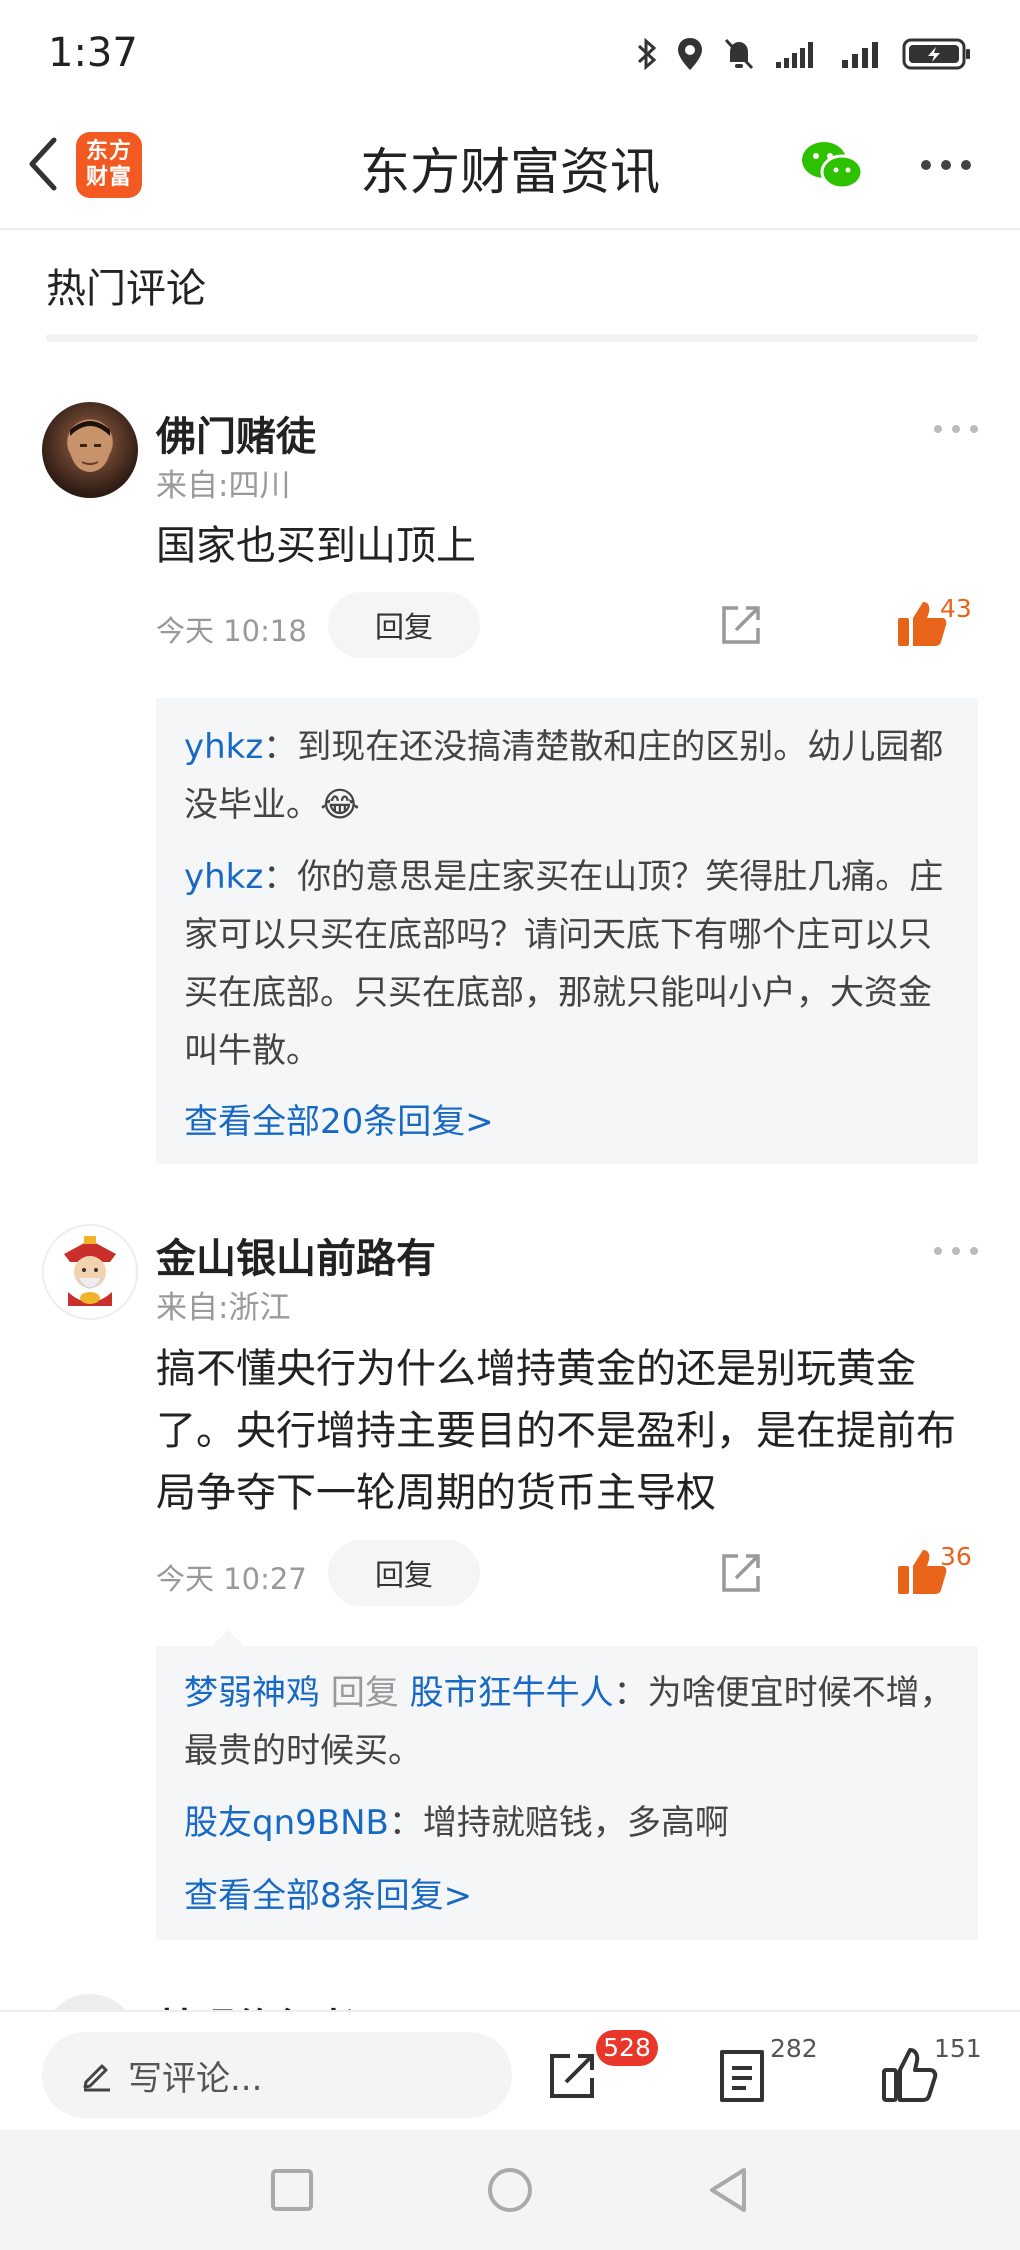 Image resolution: width=1020 pixels, height=2250 pixels. Describe the element at coordinates (292, 2190) in the screenshot. I see `square-nav-icon` at that location.